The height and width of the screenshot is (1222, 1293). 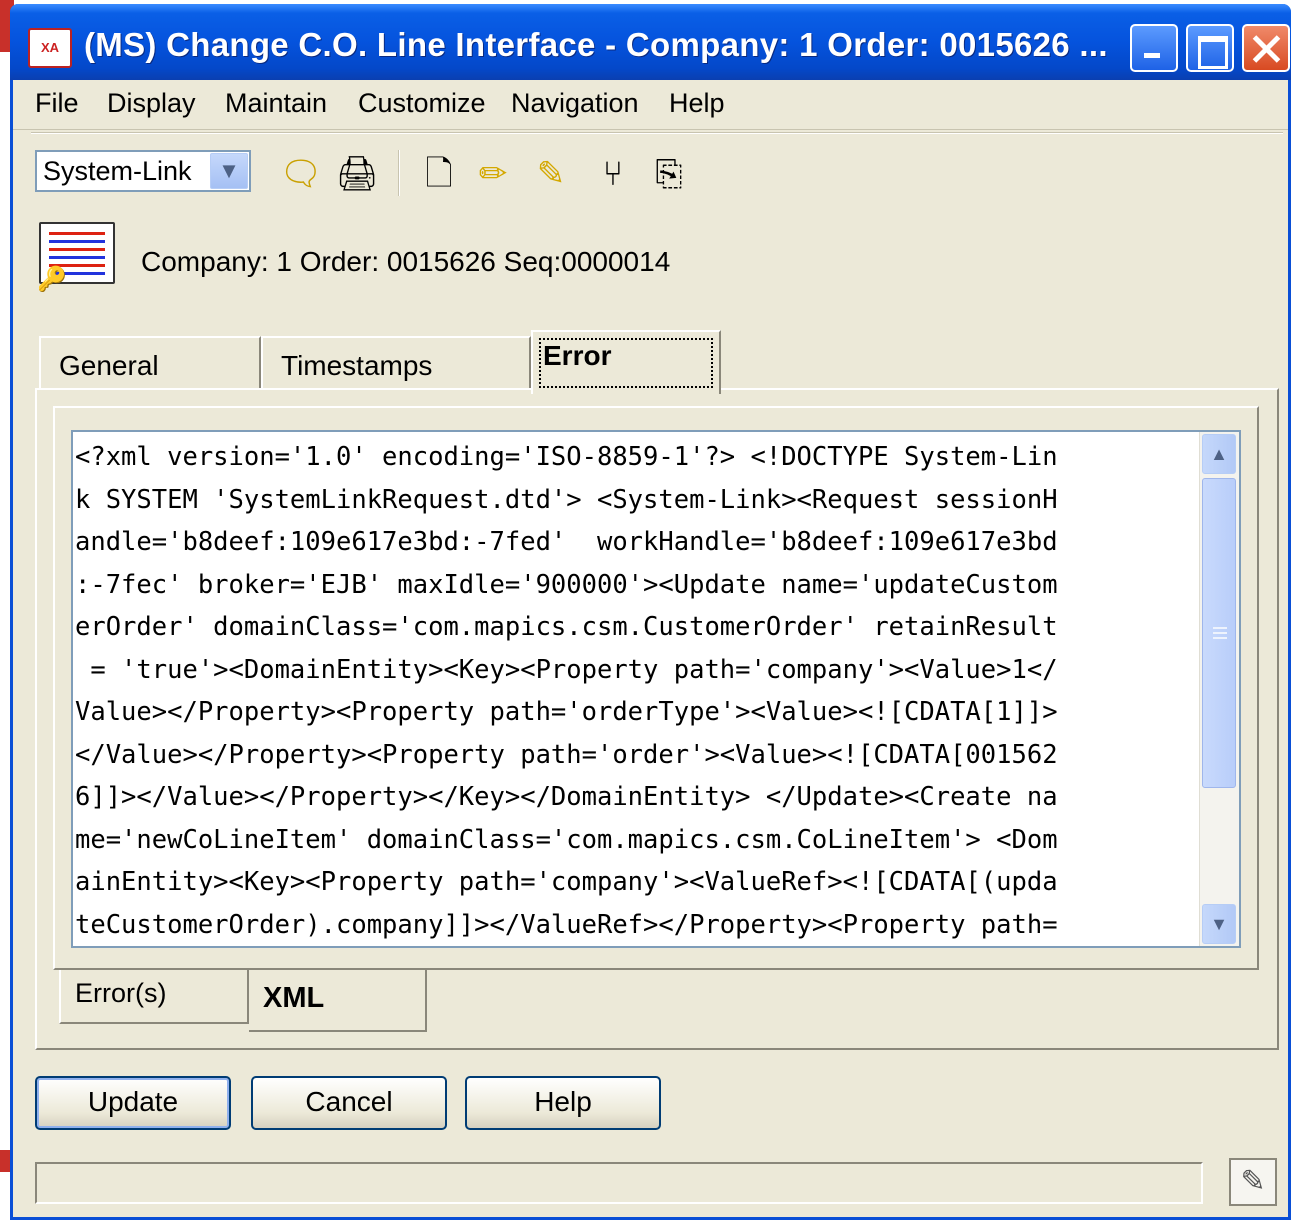 What do you see at coordinates (151, 103) in the screenshot?
I see `menu-display: Display` at bounding box center [151, 103].